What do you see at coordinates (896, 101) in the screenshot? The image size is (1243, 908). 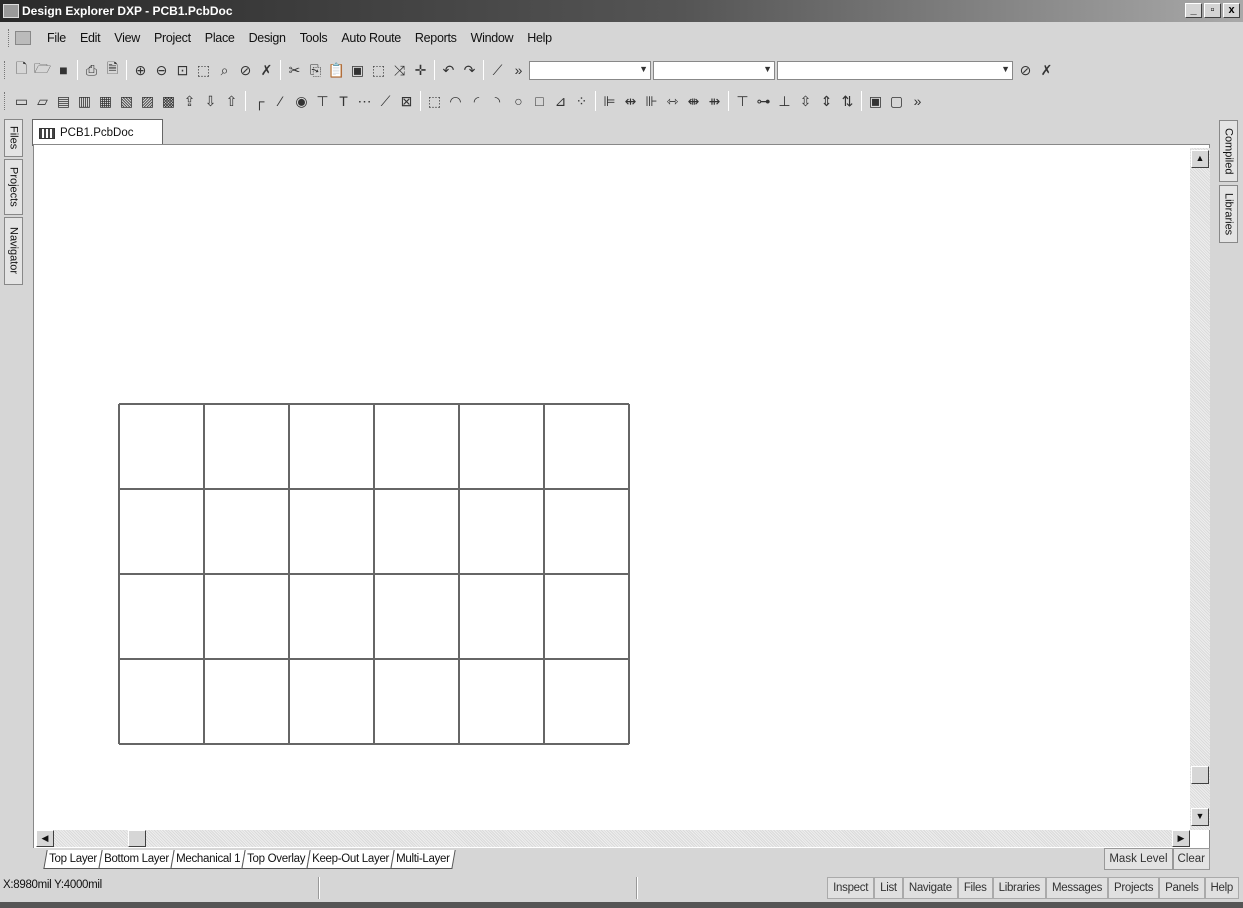 I see `arrange-outside-icon: ▢` at bounding box center [896, 101].